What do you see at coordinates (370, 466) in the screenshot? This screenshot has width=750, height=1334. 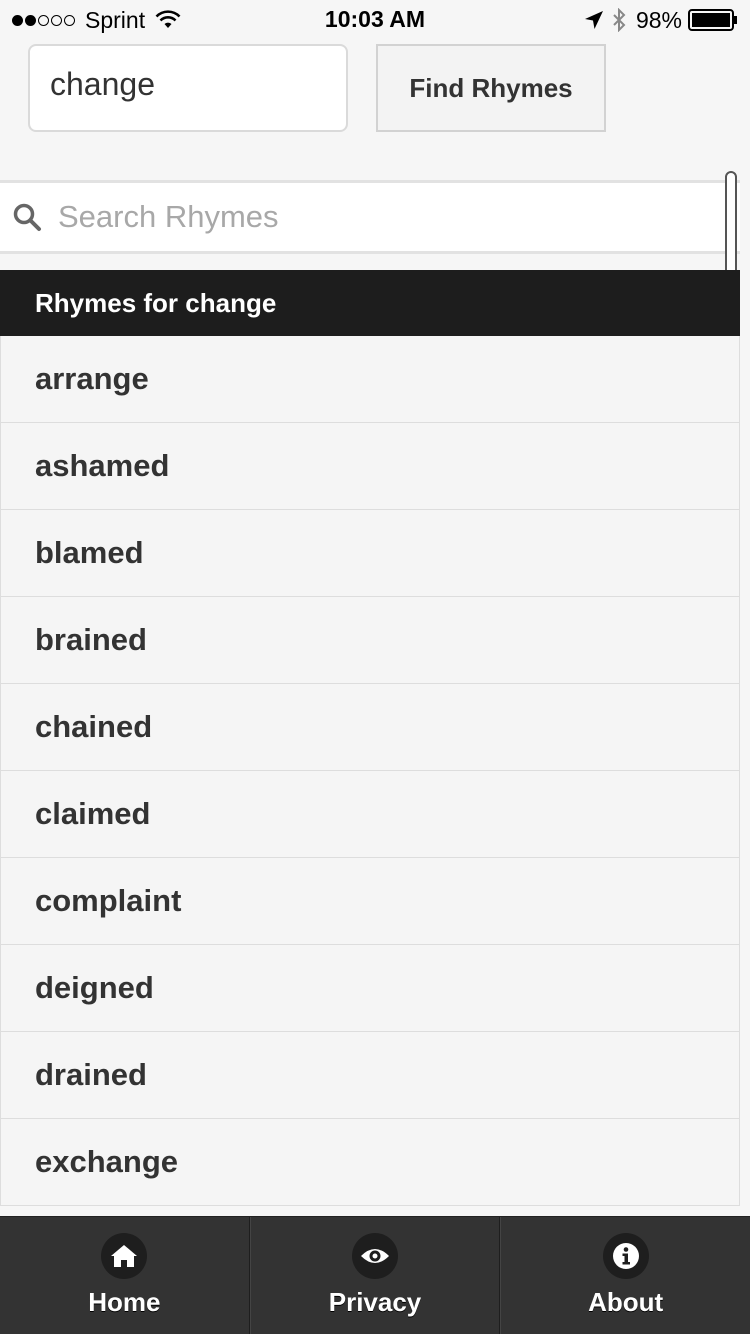 I see `list-item: ashamed` at bounding box center [370, 466].